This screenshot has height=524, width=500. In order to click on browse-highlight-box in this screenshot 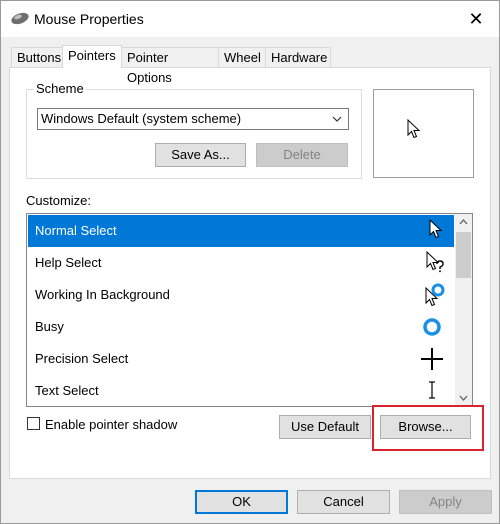, I will do `click(428, 428)`.